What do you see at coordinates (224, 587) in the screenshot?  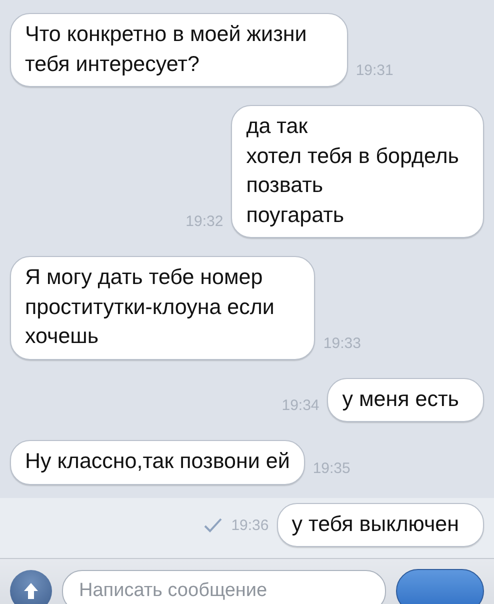 I see `message-input: Написать сообщение` at bounding box center [224, 587].